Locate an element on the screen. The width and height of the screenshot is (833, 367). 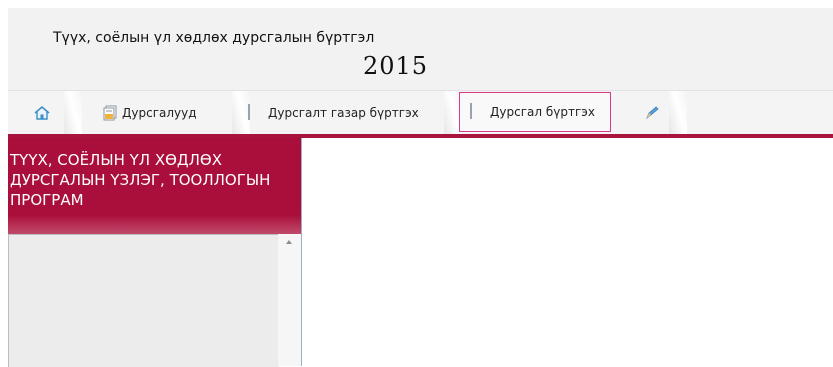
tab-label: Дурсгалууд is located at coordinates (159, 113).